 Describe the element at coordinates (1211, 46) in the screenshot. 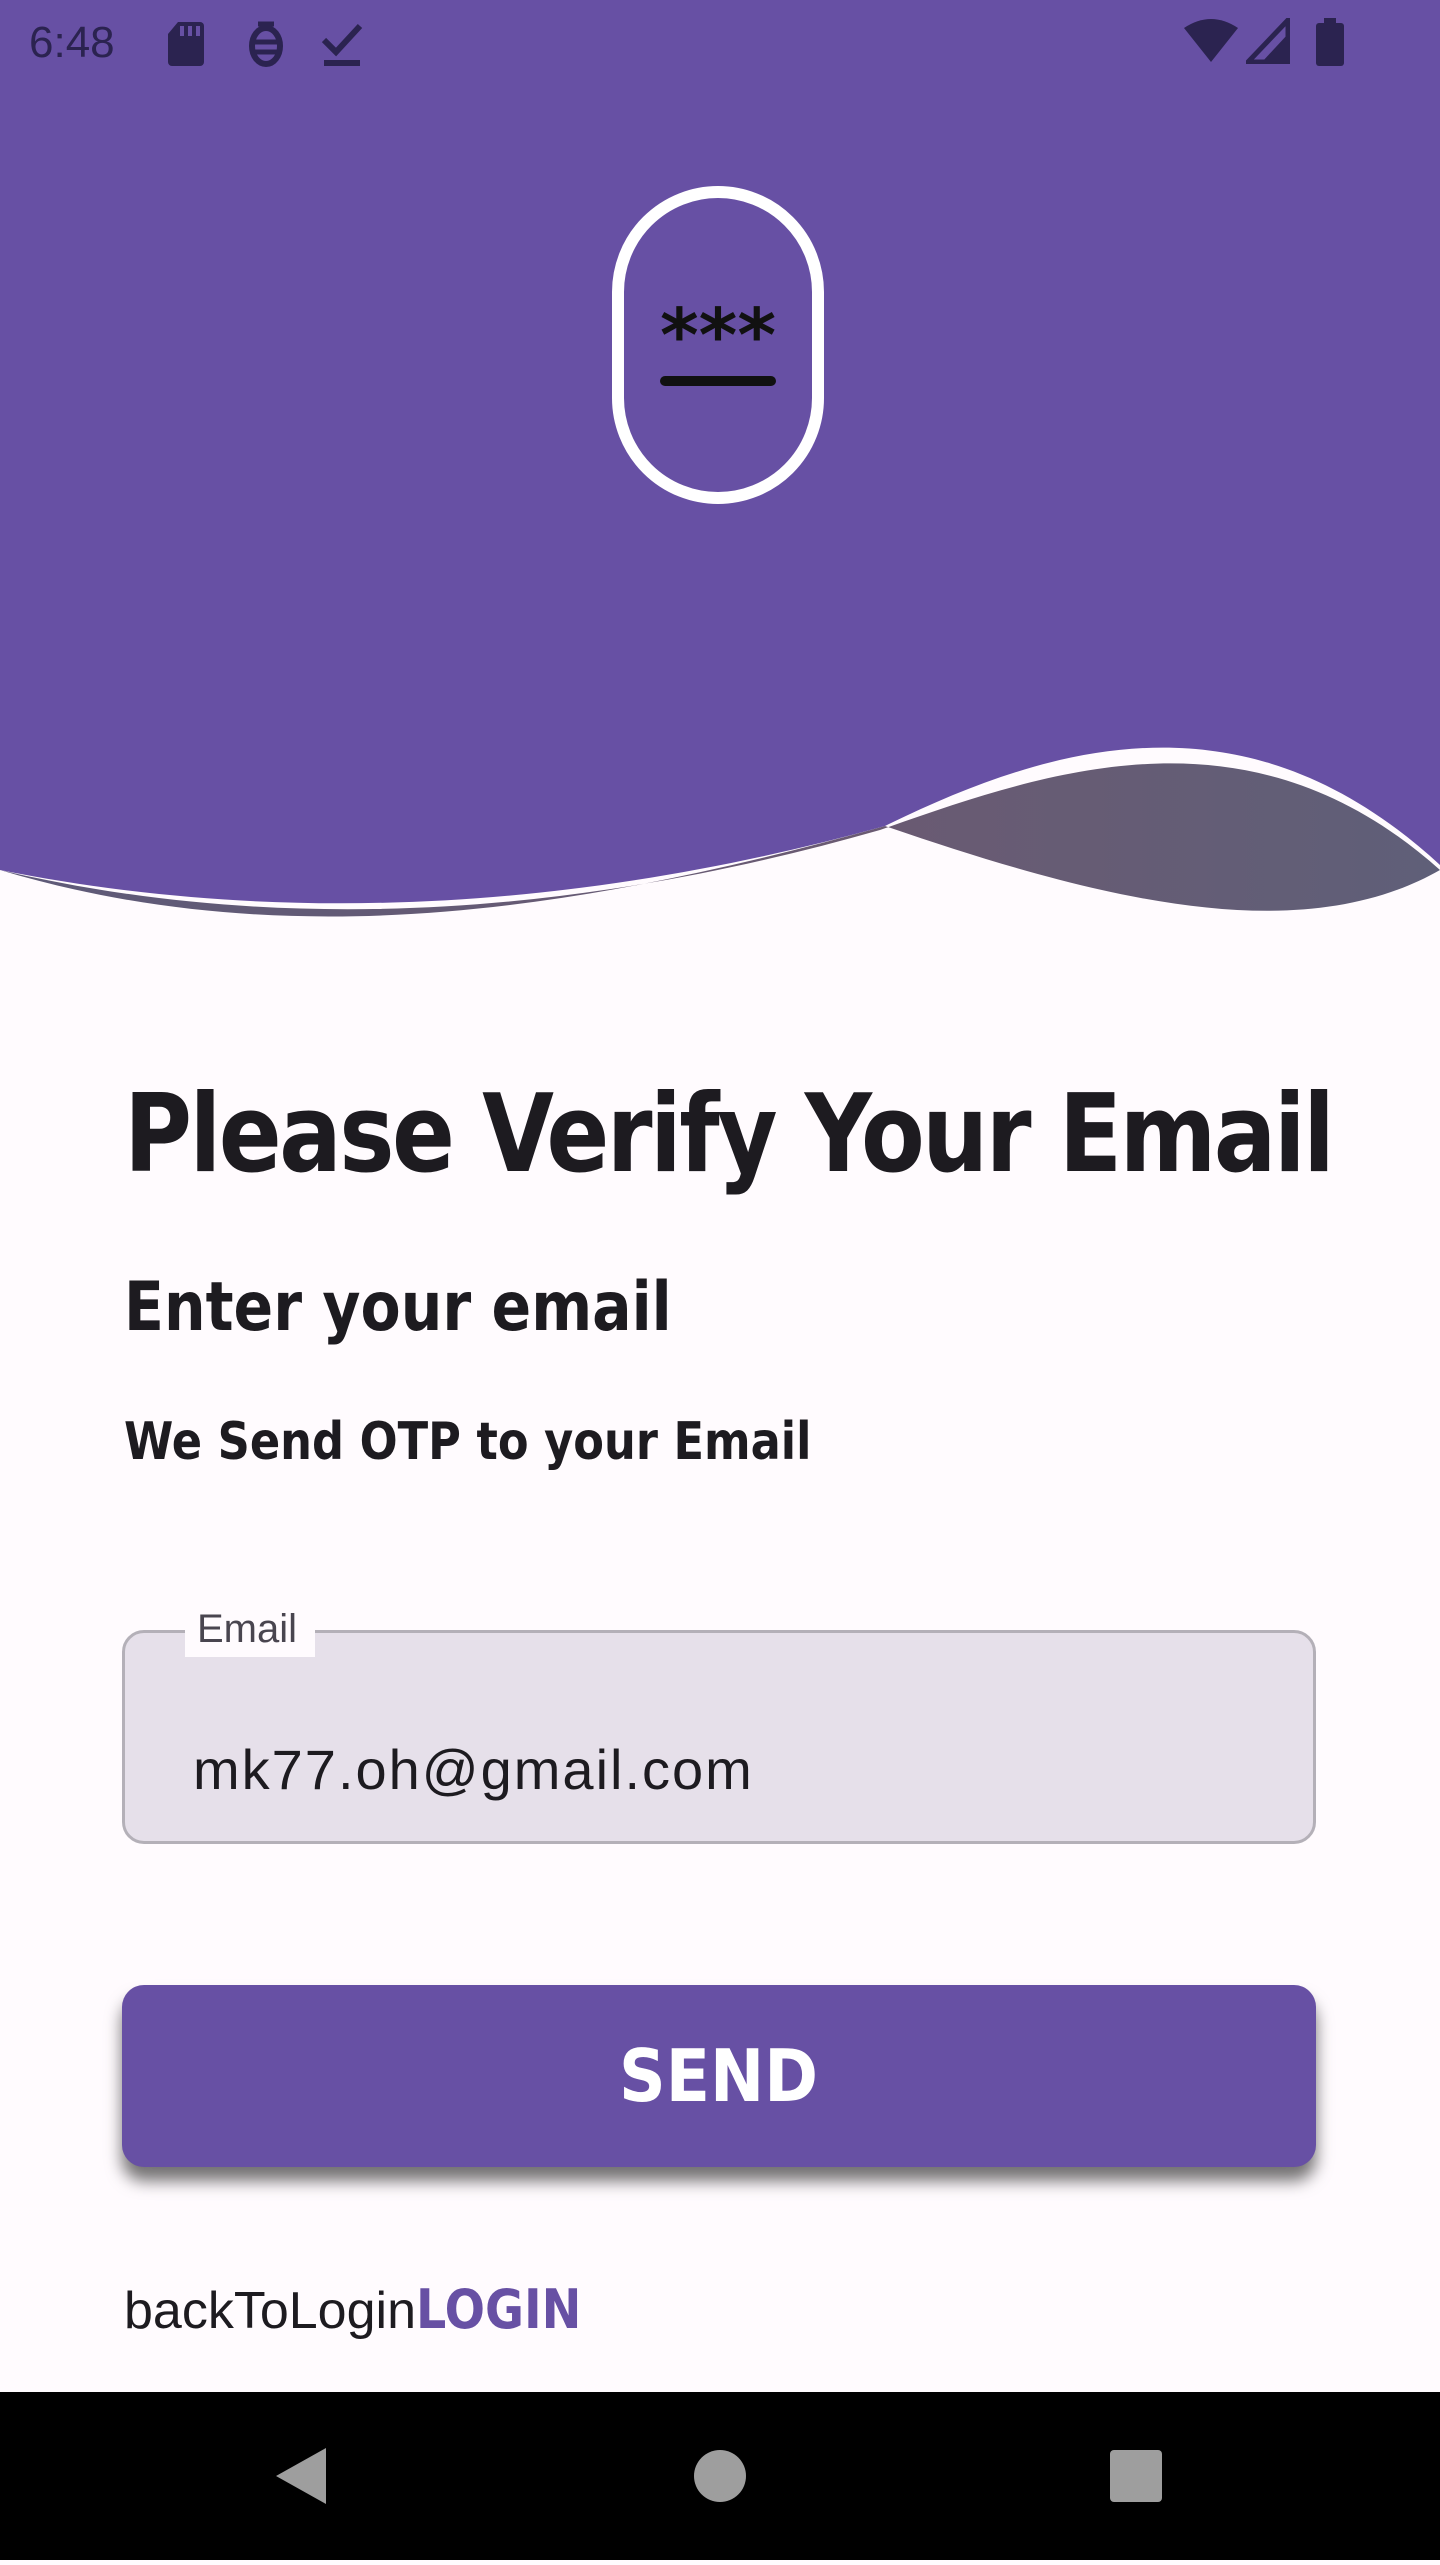

I see `wifi-icon` at that location.